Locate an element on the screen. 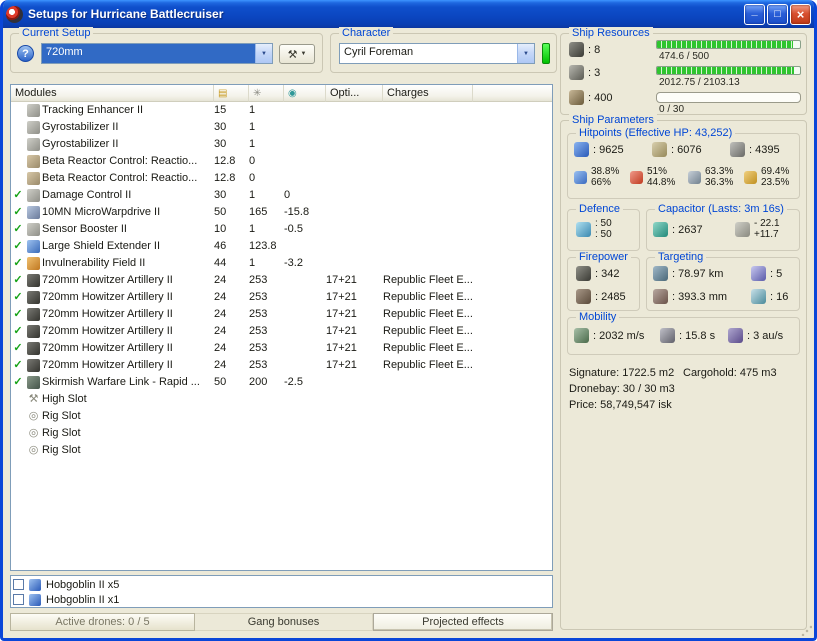 This screenshot has height=641, width=817. cpu-column-header is located at coordinates (231, 93).